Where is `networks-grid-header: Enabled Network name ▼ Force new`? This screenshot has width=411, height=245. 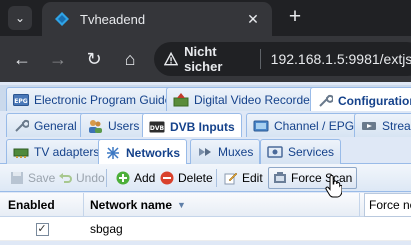 networks-grid-header: Enabled Network name ▼ Force new is located at coordinates (205, 205).